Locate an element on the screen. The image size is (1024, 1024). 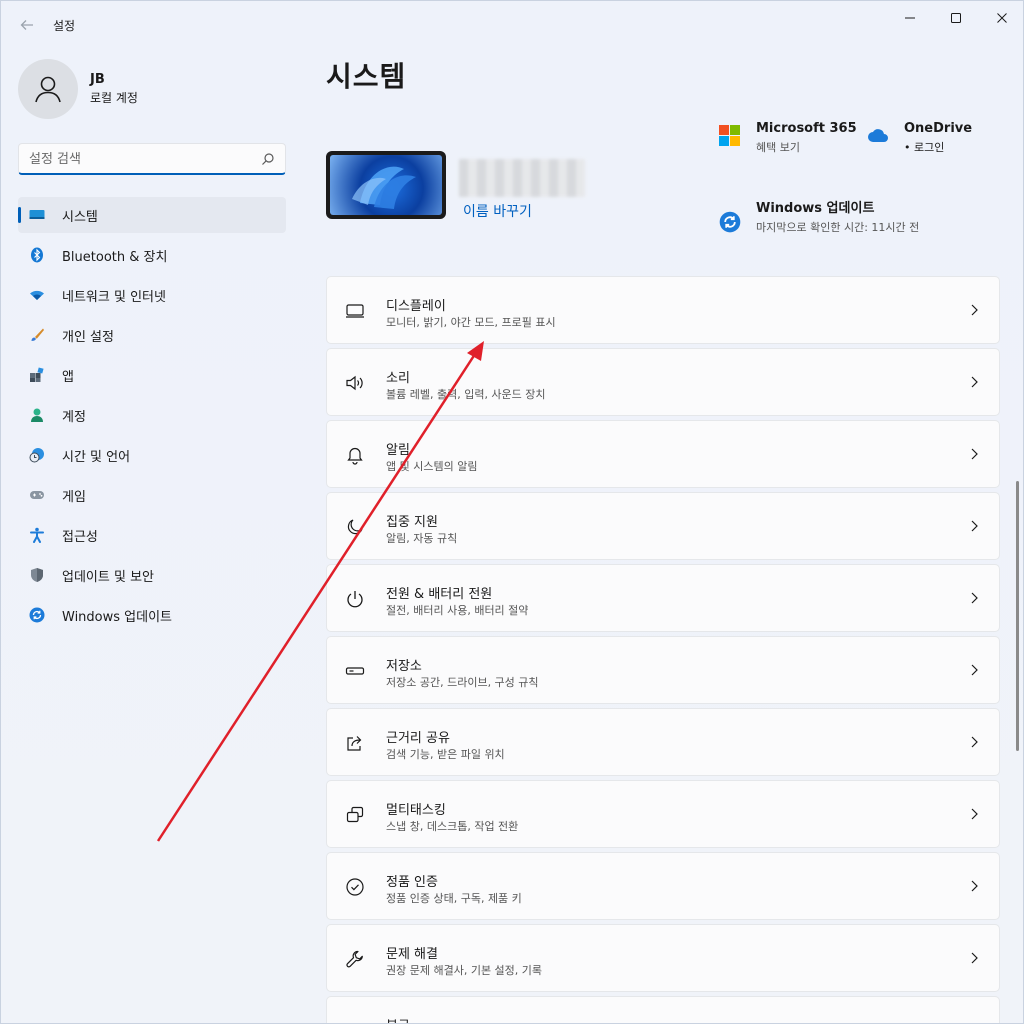
apps-icon is located at coordinates (37, 375).